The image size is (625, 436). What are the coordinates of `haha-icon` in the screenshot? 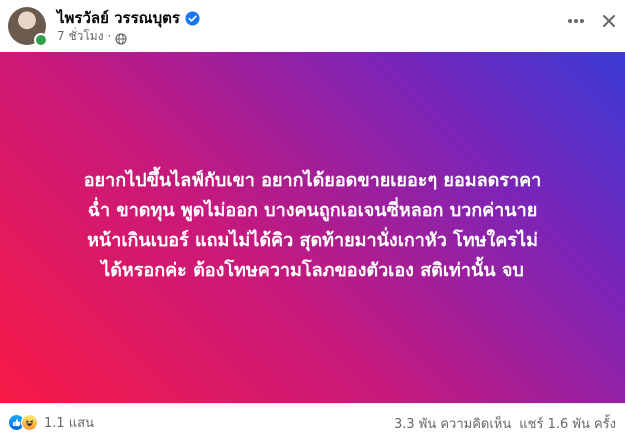 It's located at (29, 422).